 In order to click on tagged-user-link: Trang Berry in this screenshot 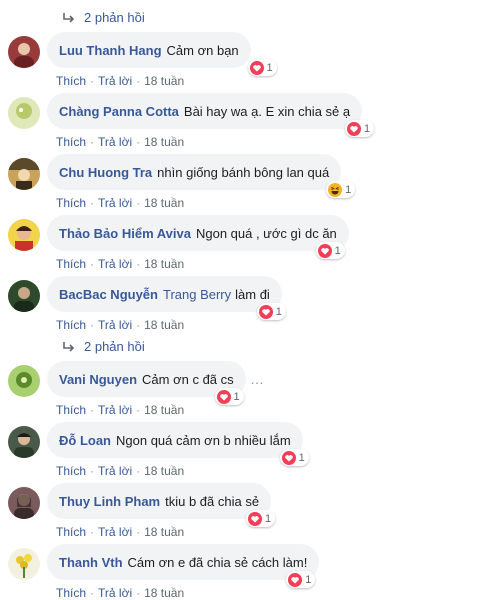, I will do `click(197, 294)`.